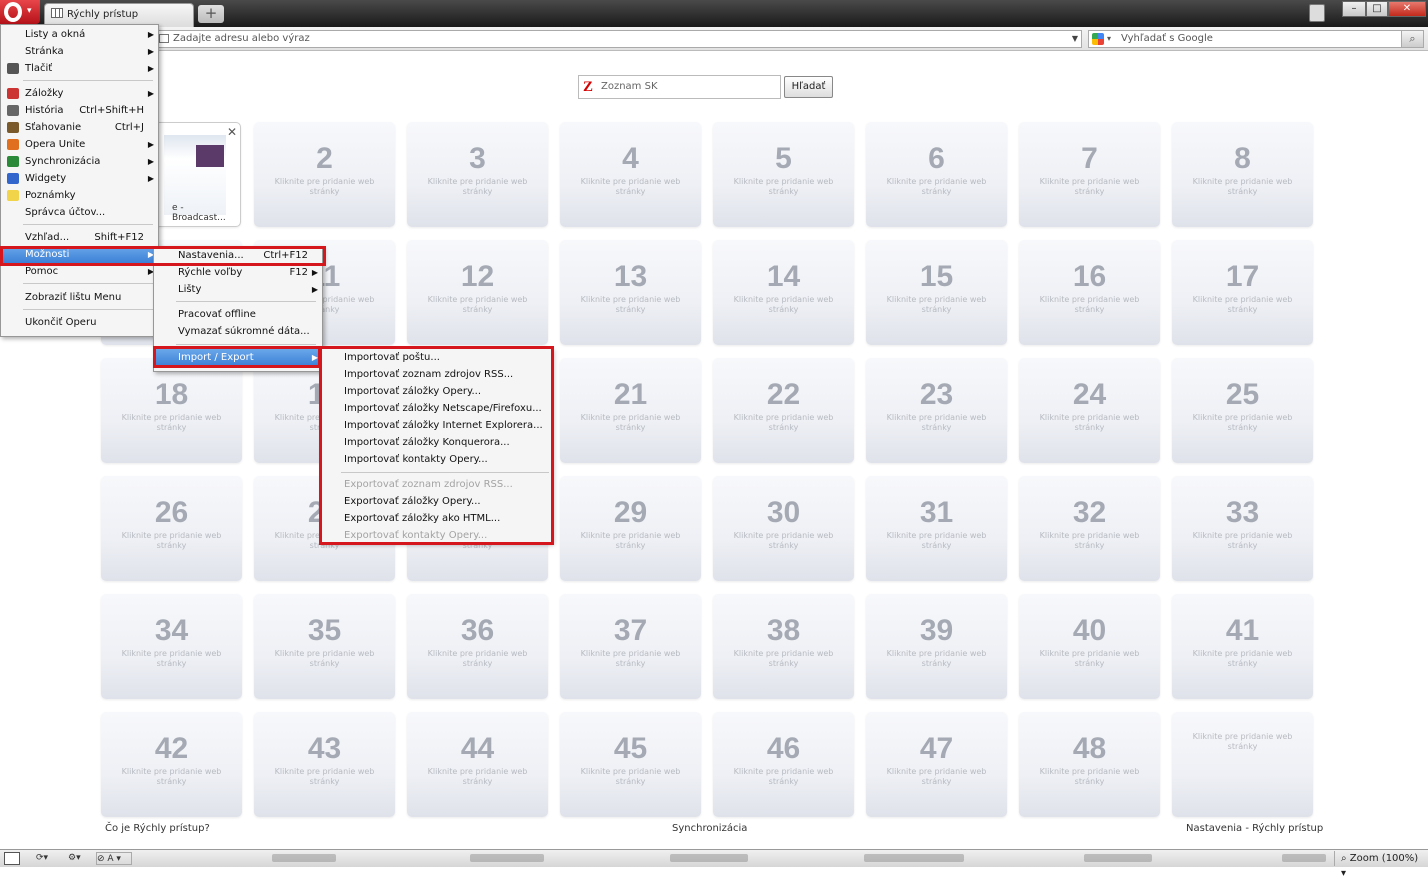  Describe the element at coordinates (74, 858) in the screenshot. I see `unite-status-icon: ⚙▾` at that location.